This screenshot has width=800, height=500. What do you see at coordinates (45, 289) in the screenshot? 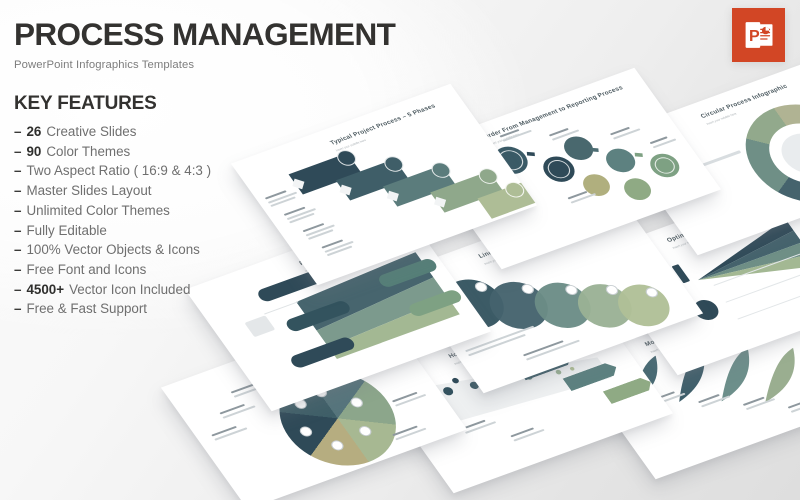
I see `feature-count: 4500+` at bounding box center [45, 289].